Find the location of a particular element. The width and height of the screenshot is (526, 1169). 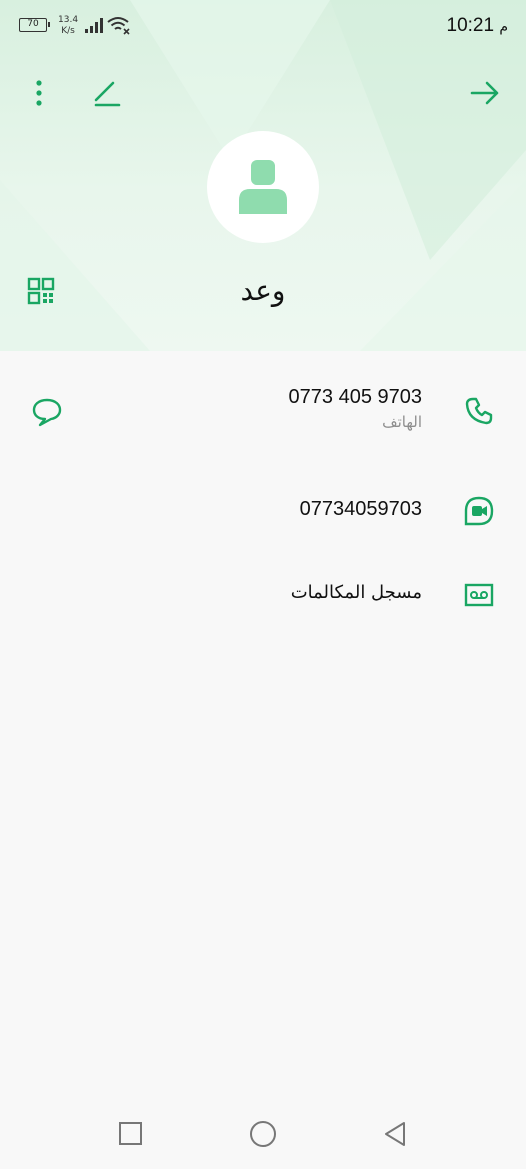

phone-icon is located at coordinates (479, 411).